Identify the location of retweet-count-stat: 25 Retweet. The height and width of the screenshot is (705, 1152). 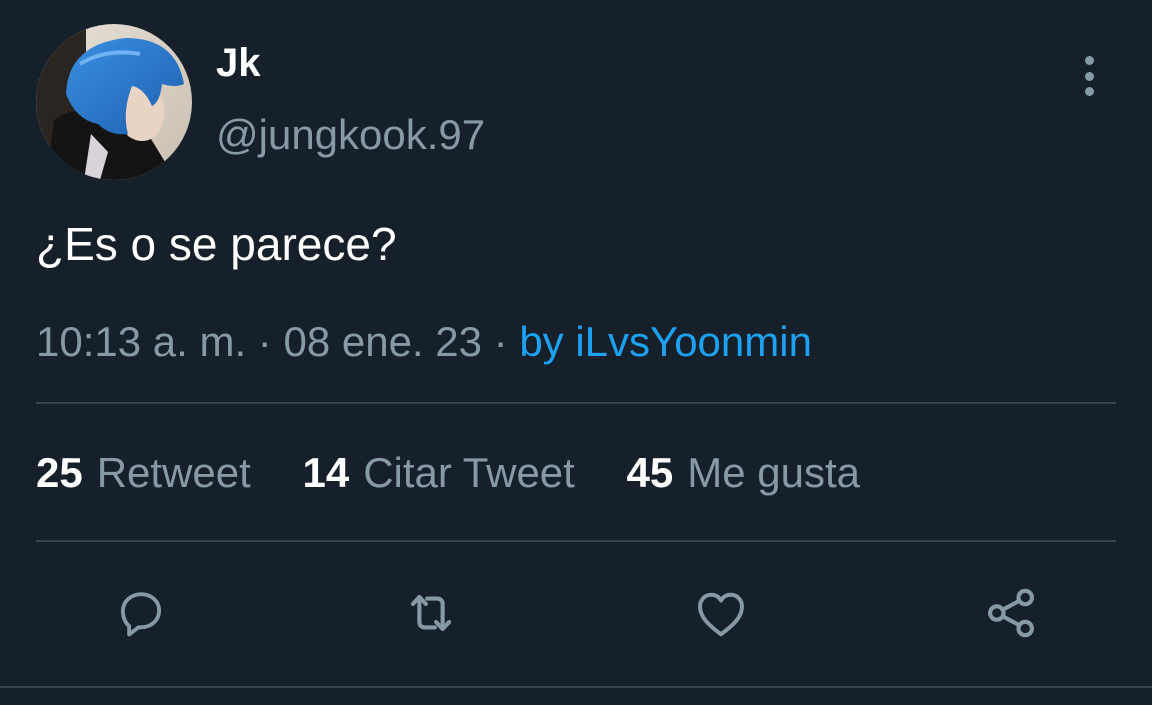
(143, 473).